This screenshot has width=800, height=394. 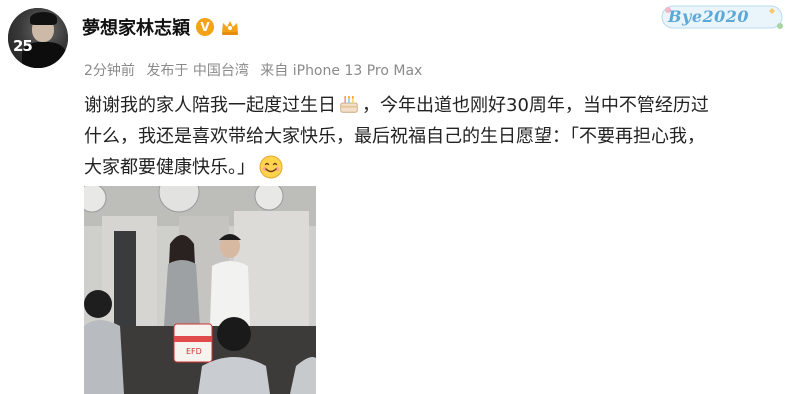 I want to click on content-text: ，今年出道也刚好30周年，当中不管经历过, so click(x=535, y=105).